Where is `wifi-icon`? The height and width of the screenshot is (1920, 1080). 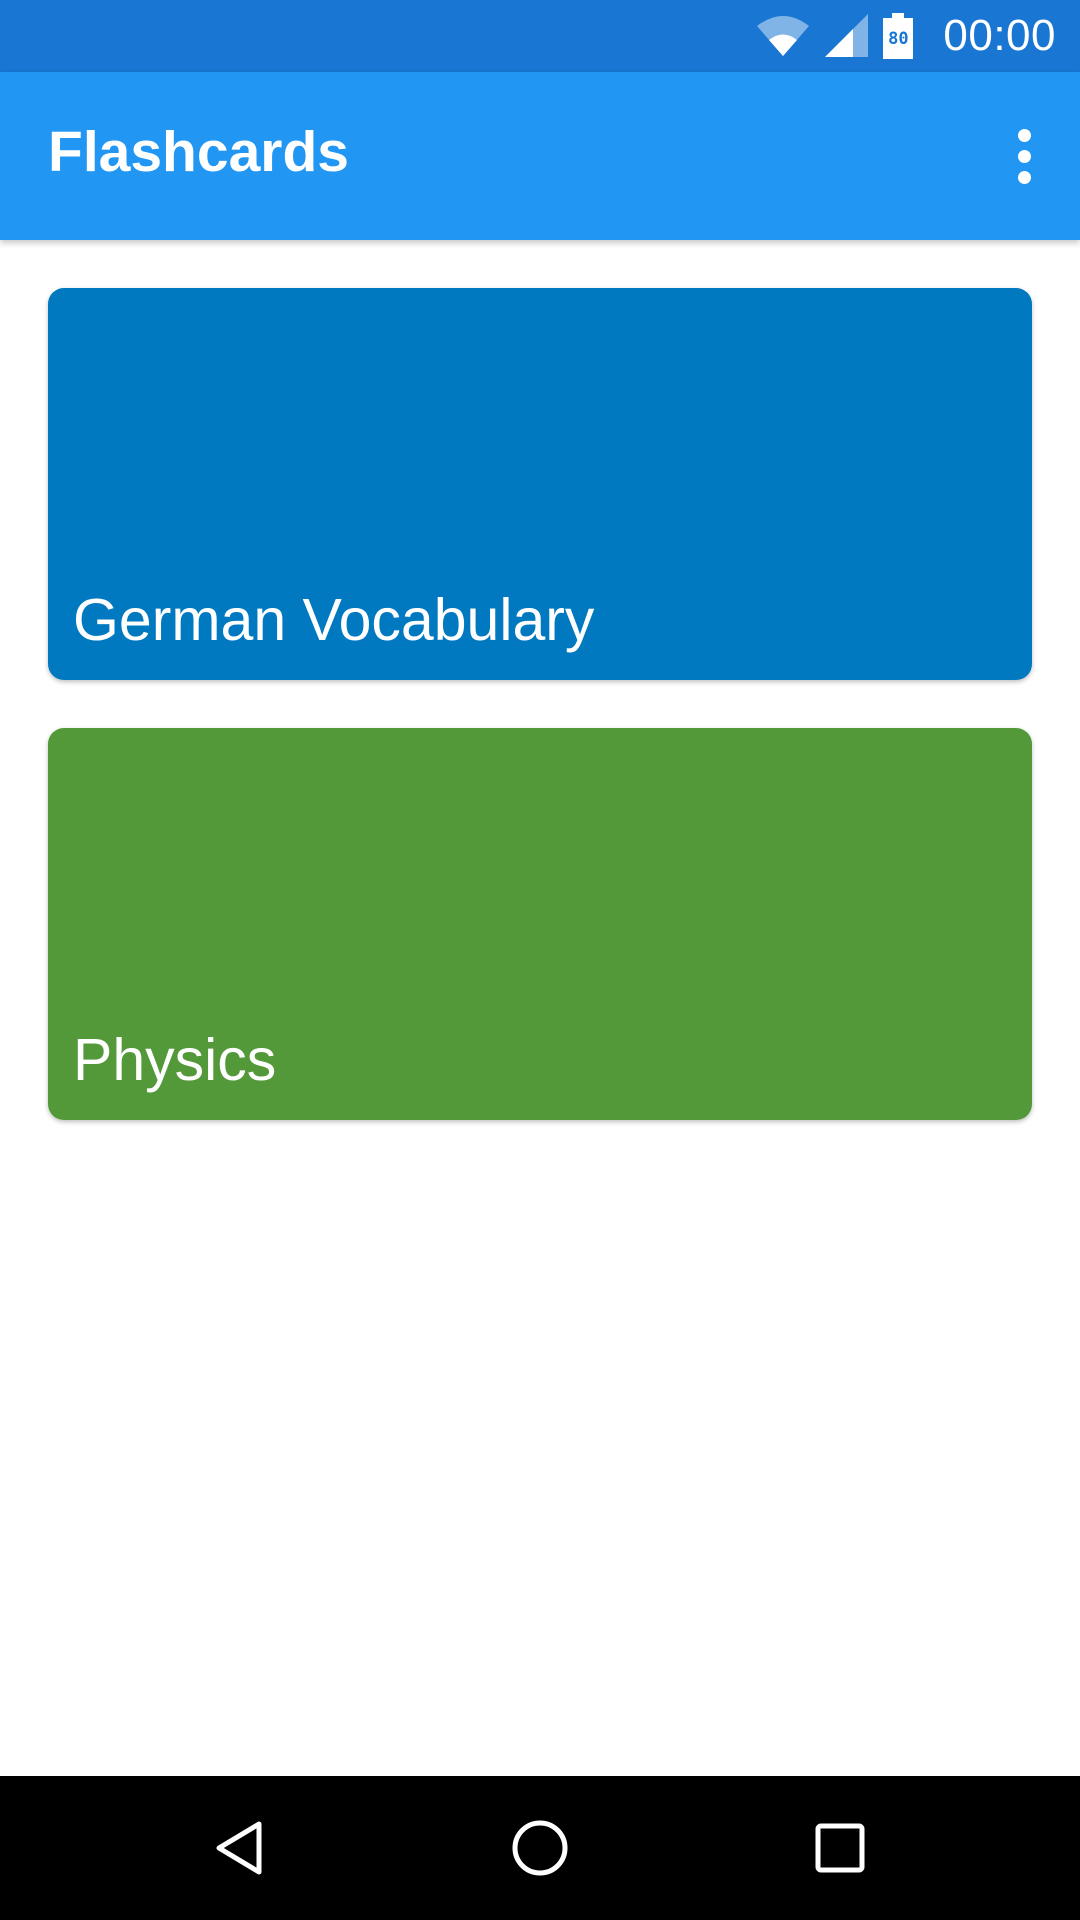
wifi-icon is located at coordinates (783, 36).